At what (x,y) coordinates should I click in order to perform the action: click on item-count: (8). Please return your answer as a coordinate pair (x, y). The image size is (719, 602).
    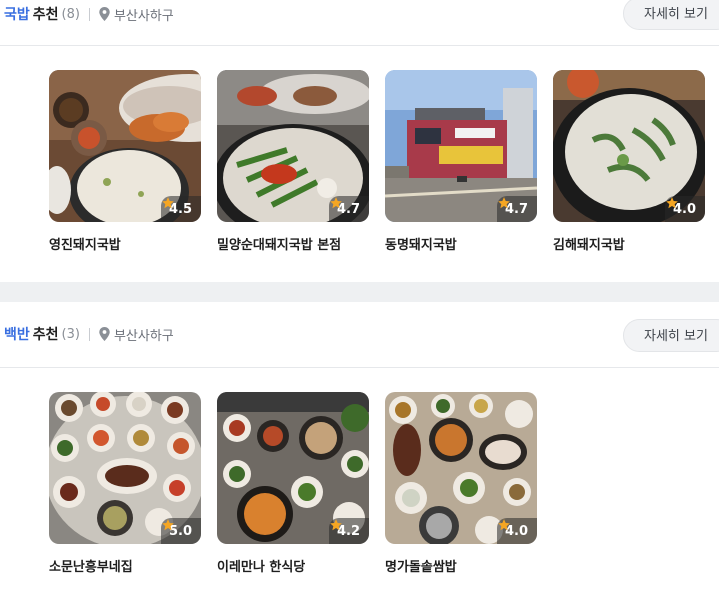
    Looking at the image, I should click on (70, 14).